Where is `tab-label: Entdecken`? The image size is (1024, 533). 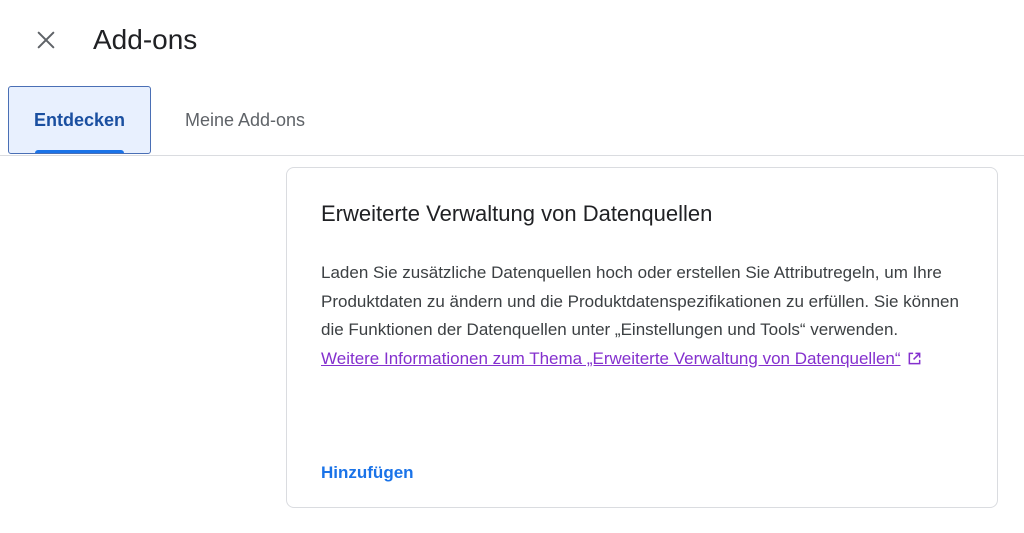
tab-label: Entdecken is located at coordinates (79, 119).